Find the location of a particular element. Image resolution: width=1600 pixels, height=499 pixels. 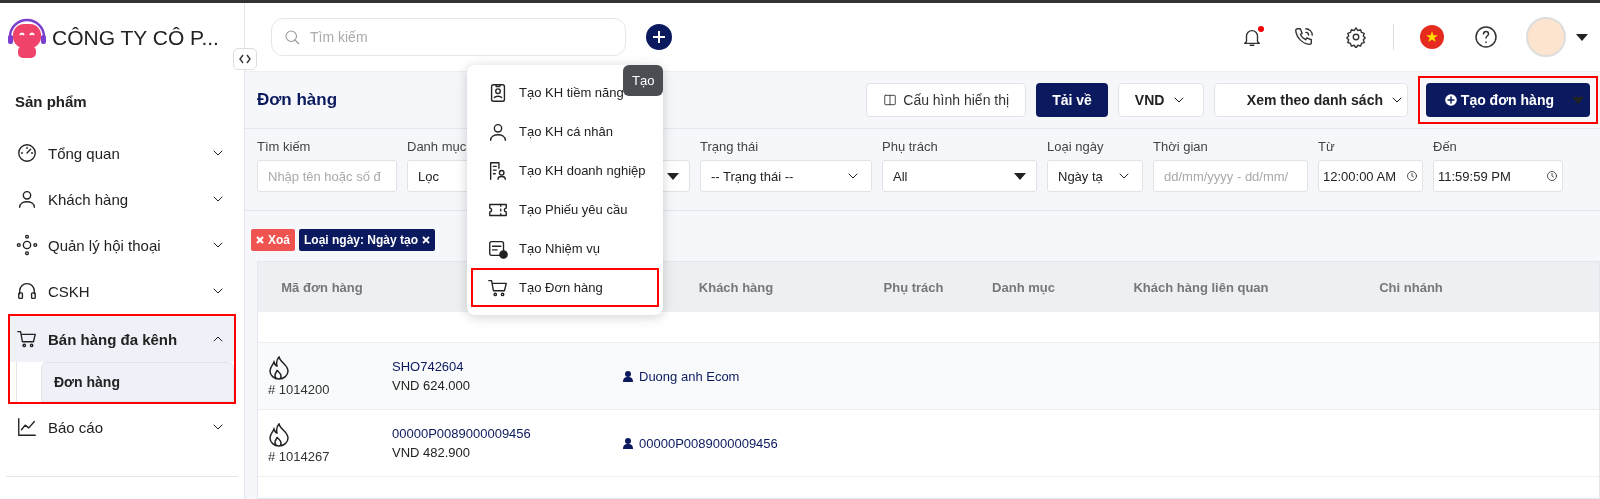

page-title: Đơn hàng is located at coordinates (297, 100).